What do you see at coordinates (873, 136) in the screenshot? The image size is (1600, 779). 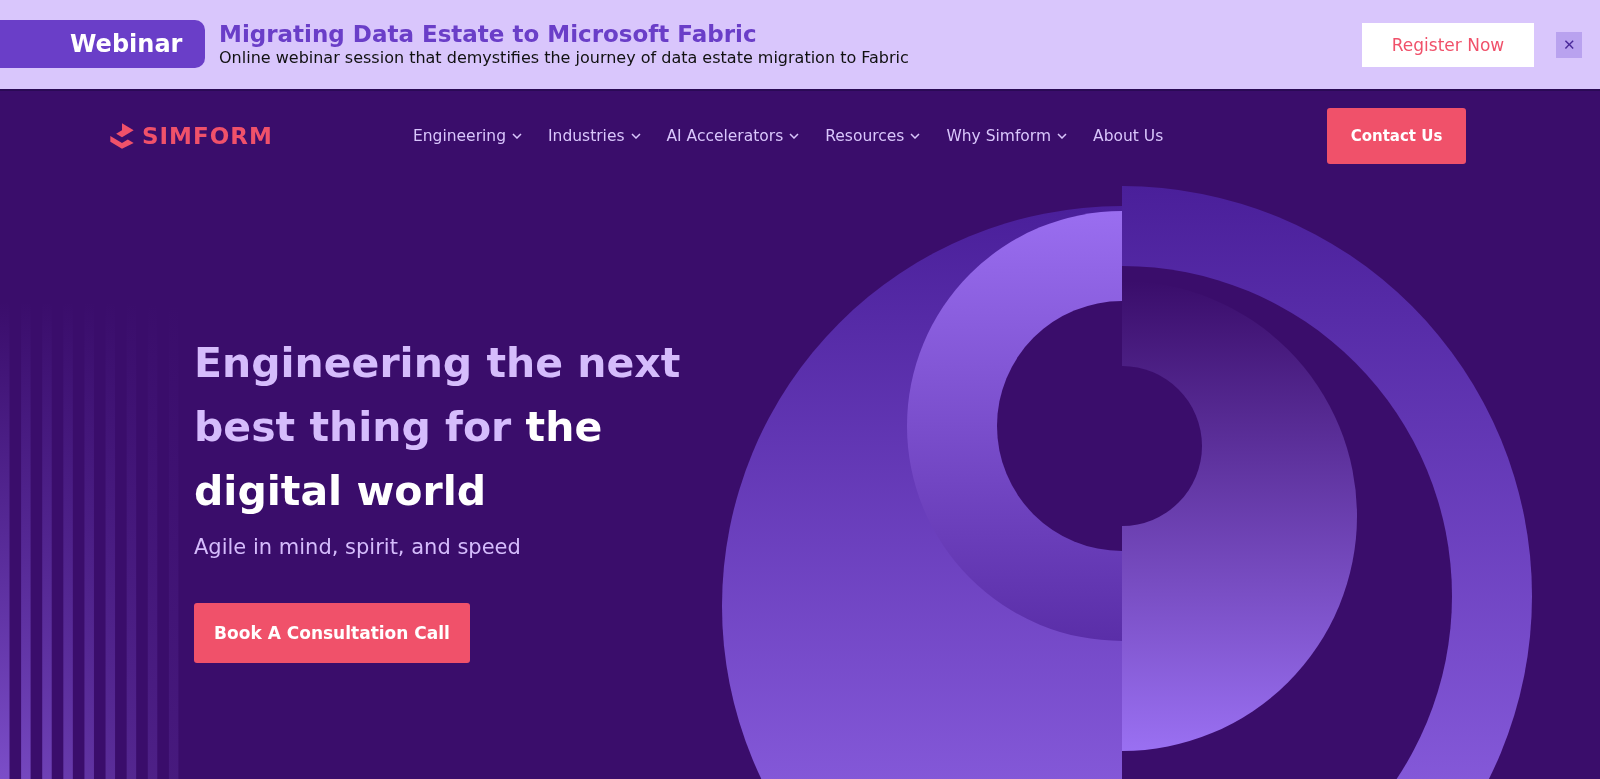 I see `nav-link: Resources` at bounding box center [873, 136].